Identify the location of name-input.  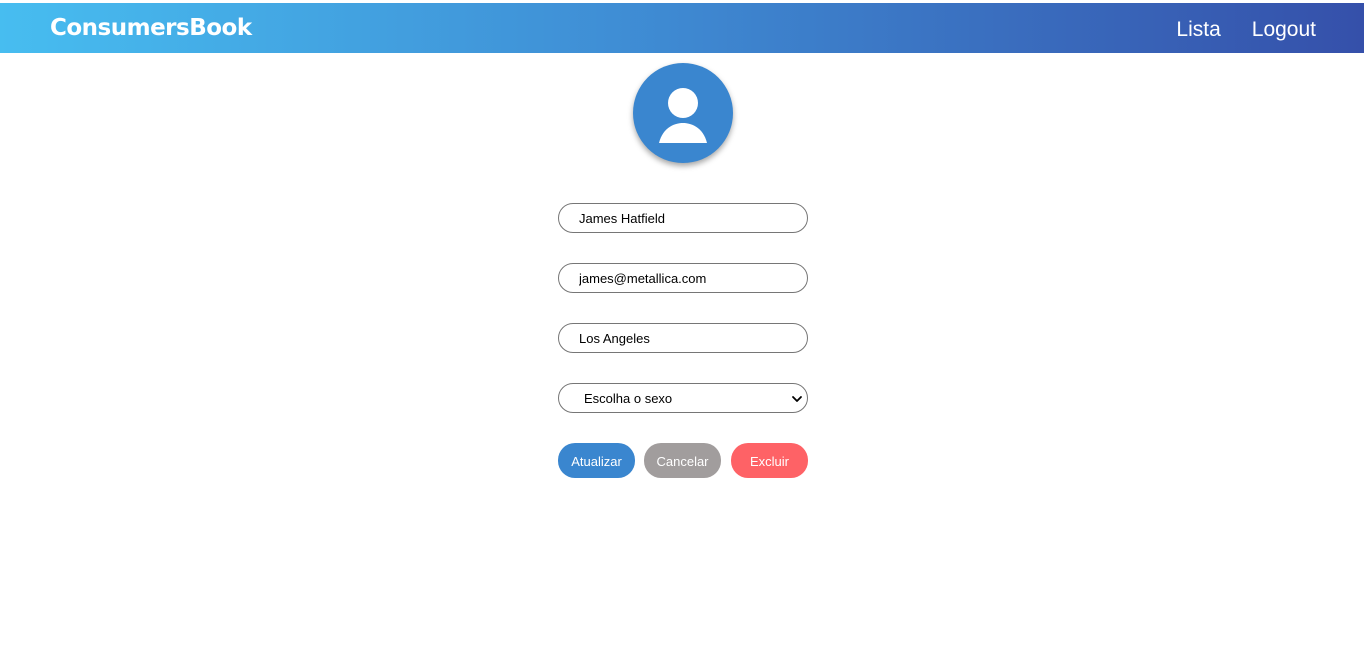
(683, 218).